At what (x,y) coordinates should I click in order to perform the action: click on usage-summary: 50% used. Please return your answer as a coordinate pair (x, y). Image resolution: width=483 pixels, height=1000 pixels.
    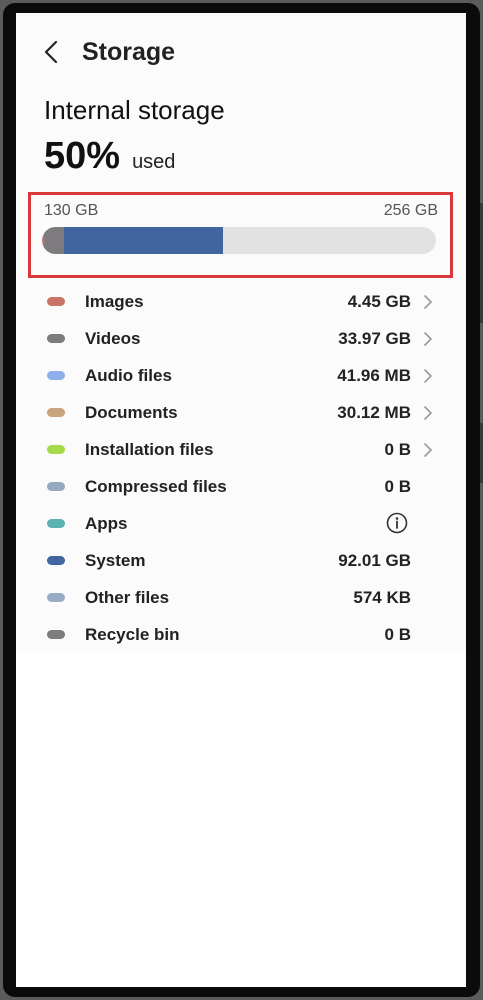
    Looking at the image, I should click on (109, 156).